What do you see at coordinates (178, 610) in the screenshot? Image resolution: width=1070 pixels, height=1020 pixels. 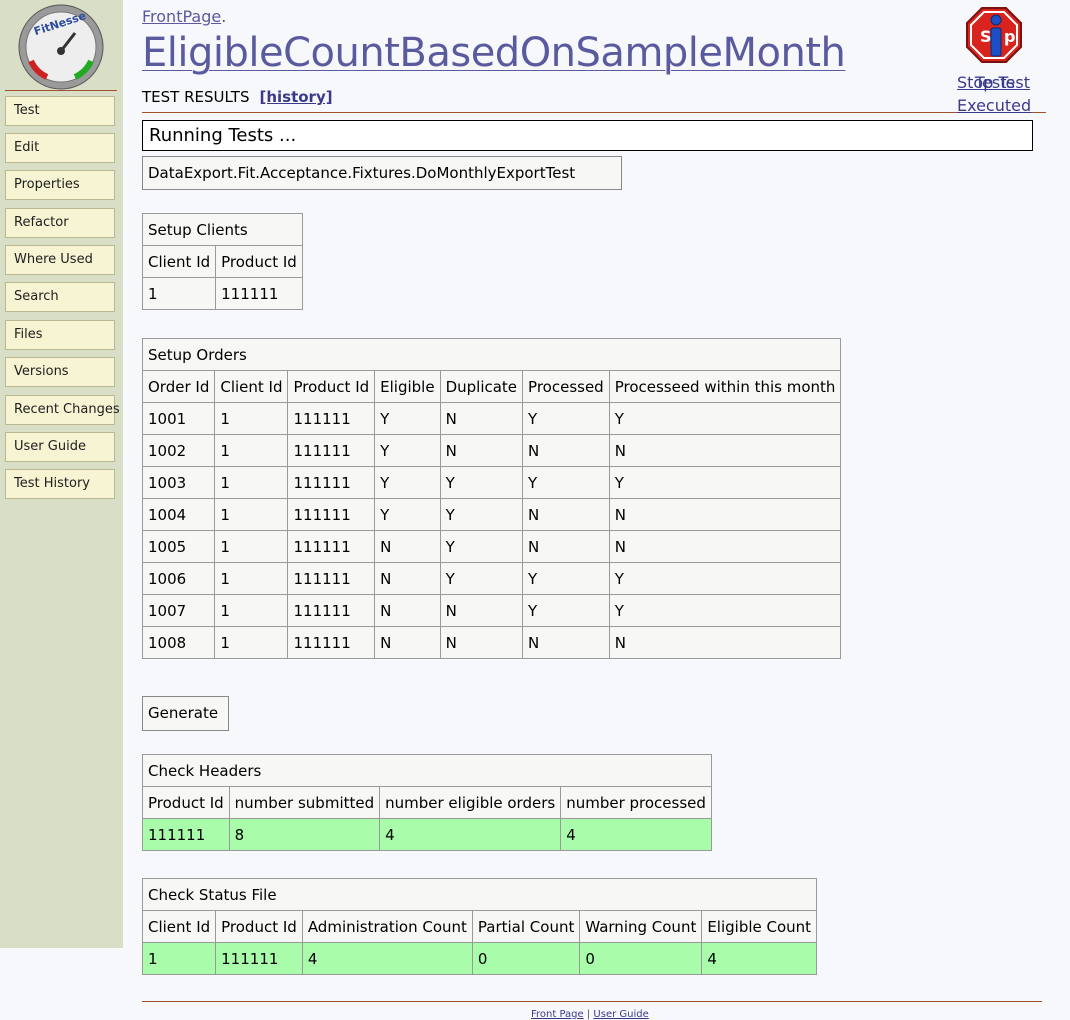 I see `table-cell: 1007` at bounding box center [178, 610].